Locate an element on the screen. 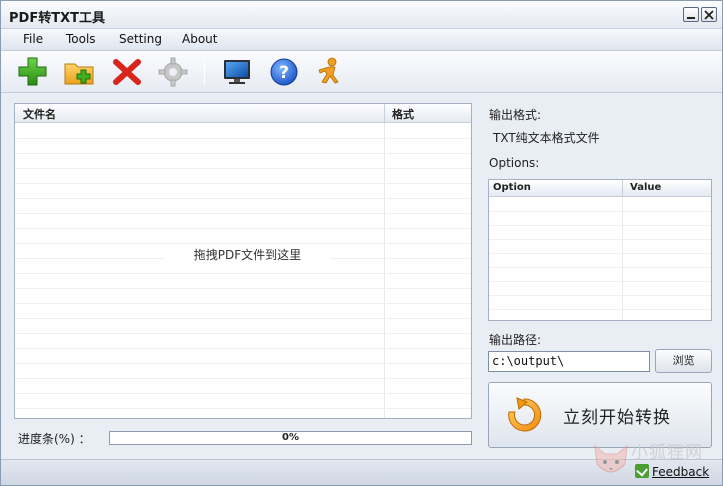 The height and width of the screenshot is (486, 723). runner-icon is located at coordinates (328, 70).